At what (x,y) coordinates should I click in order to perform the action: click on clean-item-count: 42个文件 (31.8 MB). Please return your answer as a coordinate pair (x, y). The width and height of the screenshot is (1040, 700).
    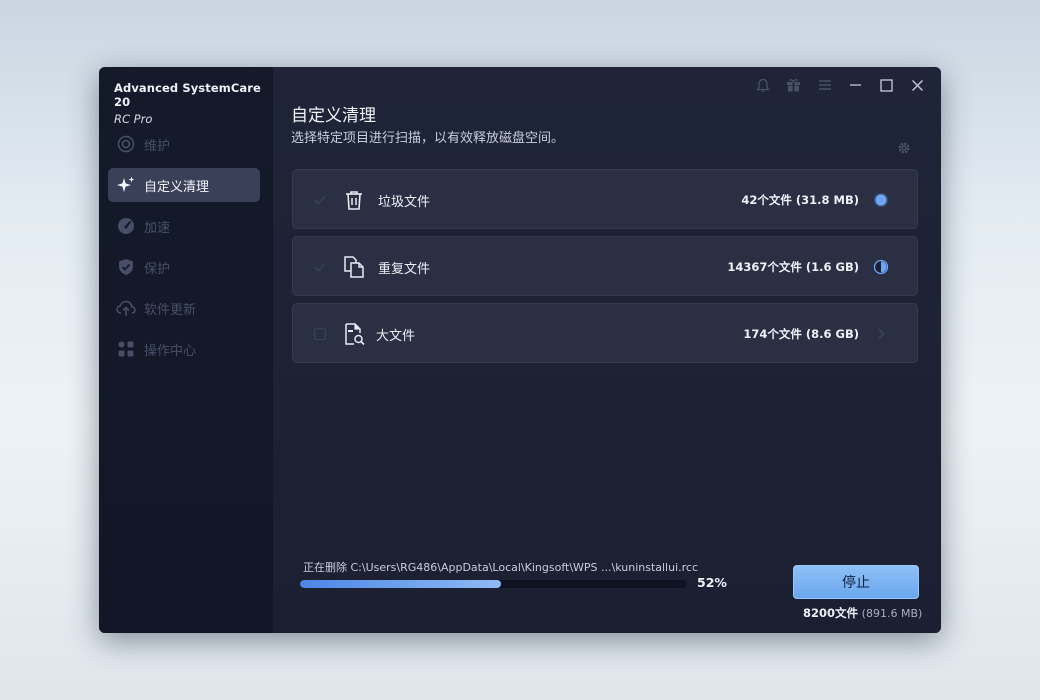
    Looking at the image, I should click on (800, 200).